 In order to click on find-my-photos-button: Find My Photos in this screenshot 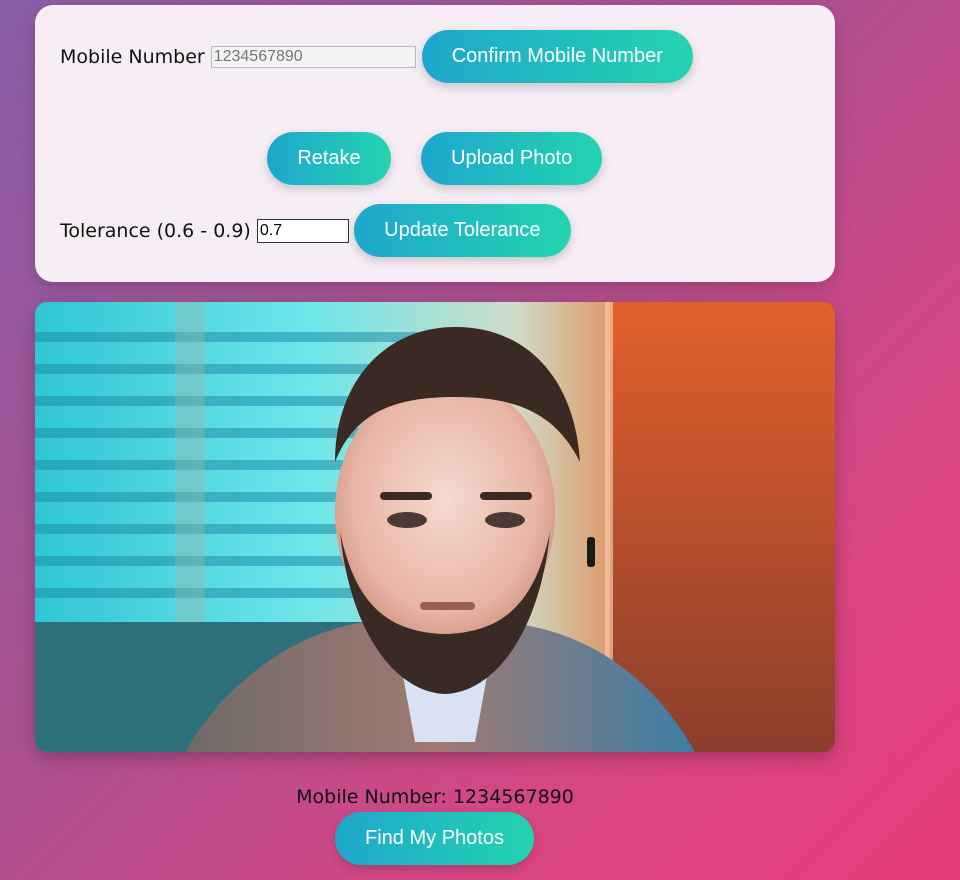, I will do `click(434, 838)`.